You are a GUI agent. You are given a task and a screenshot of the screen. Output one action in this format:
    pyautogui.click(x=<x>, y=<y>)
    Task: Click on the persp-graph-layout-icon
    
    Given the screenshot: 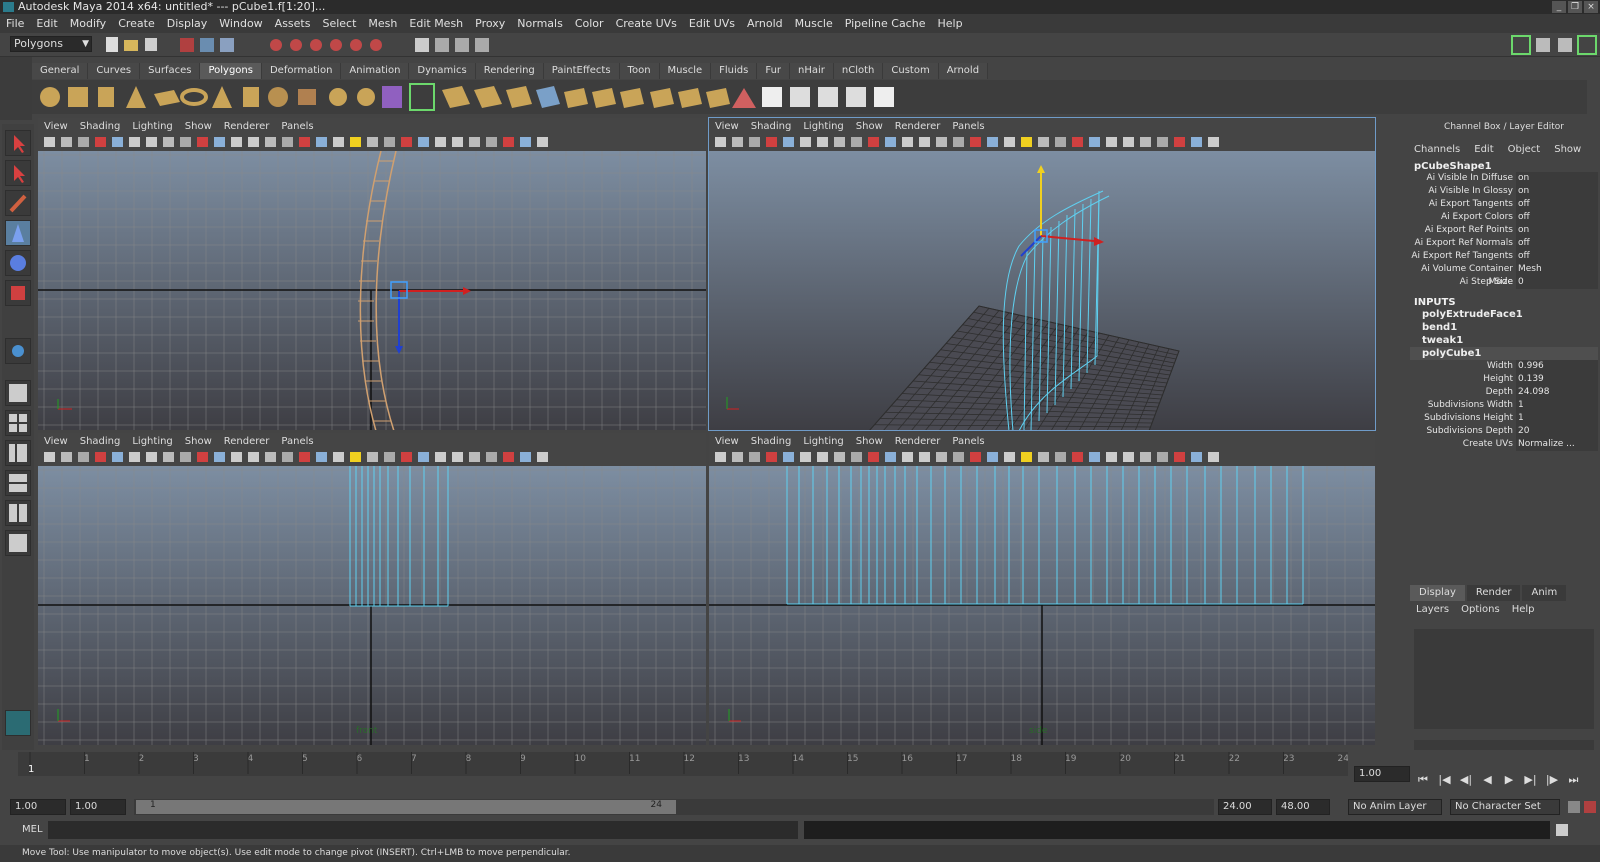 What is the action you would take?
    pyautogui.click(x=18, y=483)
    